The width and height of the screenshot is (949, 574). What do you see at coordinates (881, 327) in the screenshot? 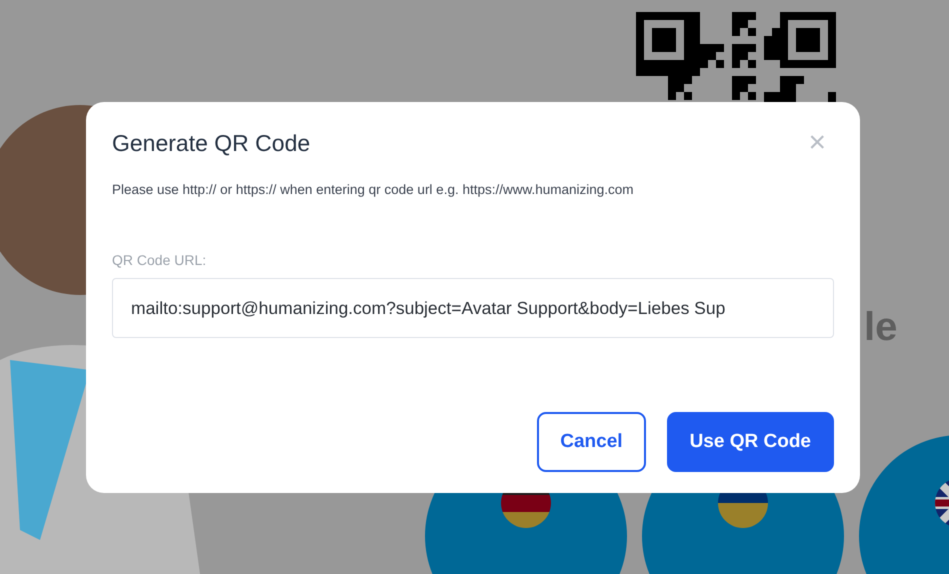
I see `page-heading: le` at bounding box center [881, 327].